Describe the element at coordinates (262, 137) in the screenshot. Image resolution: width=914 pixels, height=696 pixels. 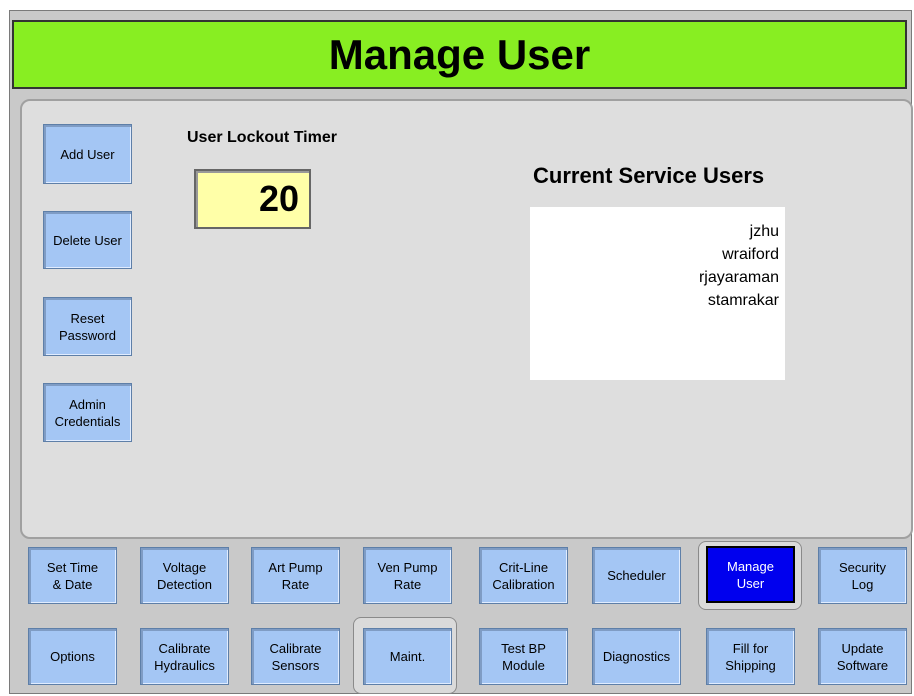
I see `lockout-timer-label: User Lockout Timer` at that location.